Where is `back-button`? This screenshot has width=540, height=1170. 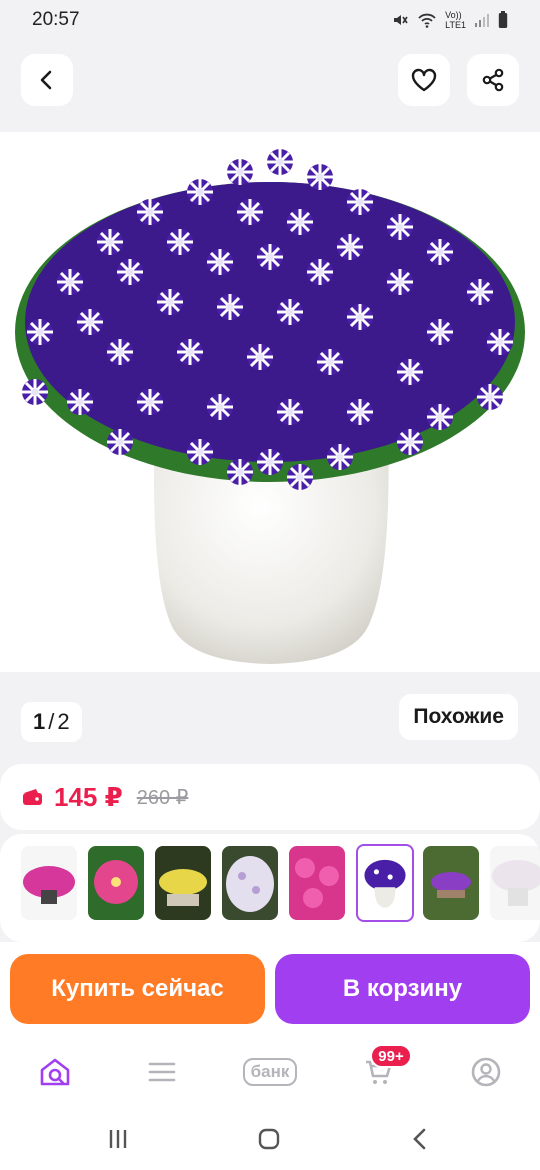 back-button is located at coordinates (47, 80).